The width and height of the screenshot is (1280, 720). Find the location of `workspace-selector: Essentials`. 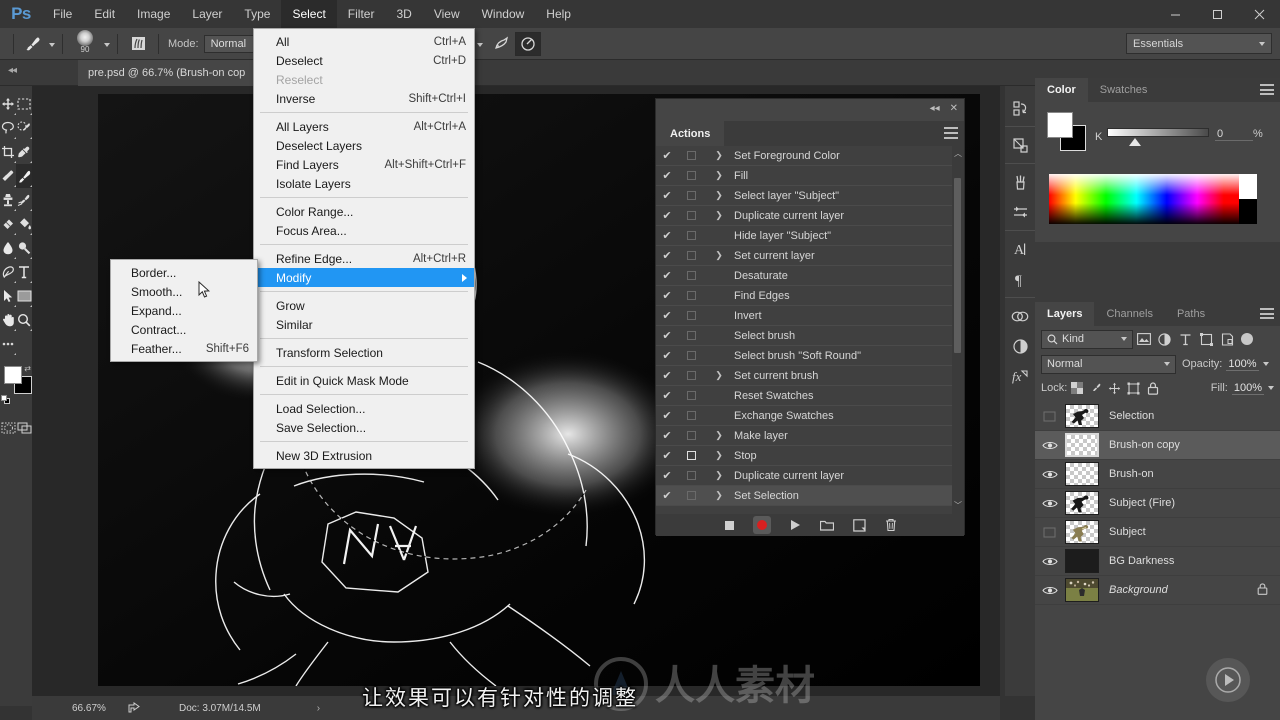

workspace-selector: Essentials is located at coordinates (1199, 43).